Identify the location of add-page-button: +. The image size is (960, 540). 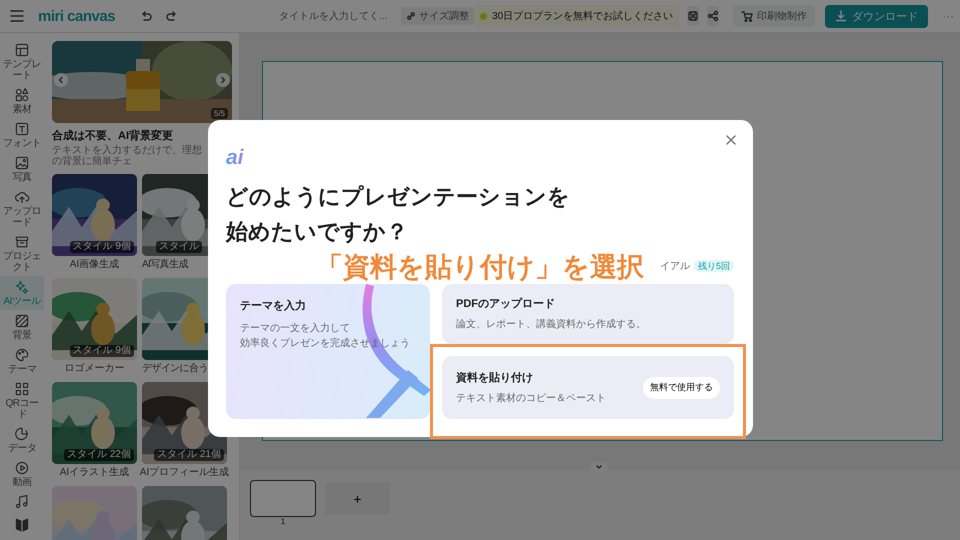
(357, 498).